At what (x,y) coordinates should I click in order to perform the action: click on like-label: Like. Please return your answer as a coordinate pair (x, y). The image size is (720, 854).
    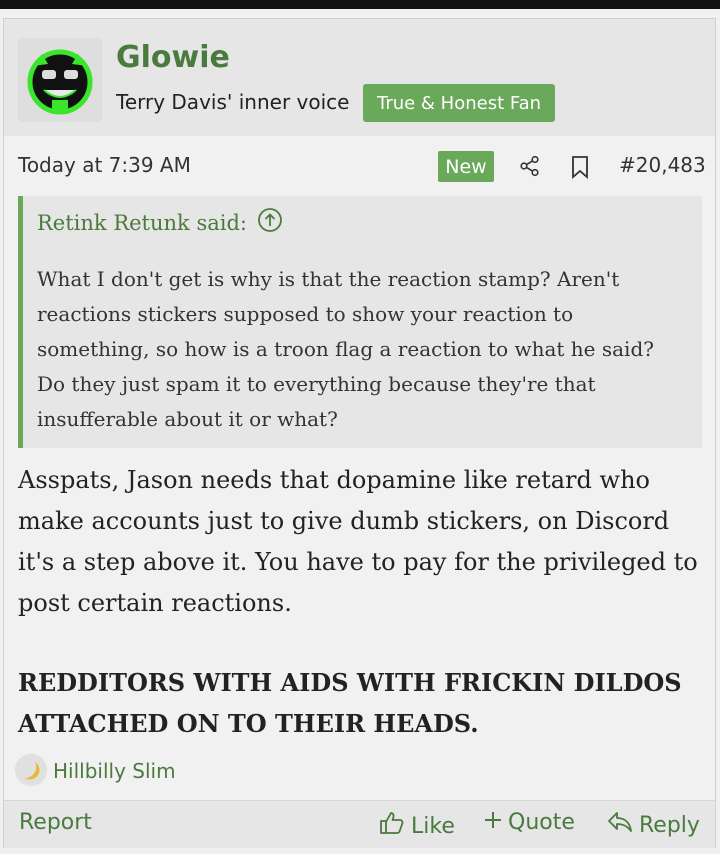
    Looking at the image, I should click on (433, 826).